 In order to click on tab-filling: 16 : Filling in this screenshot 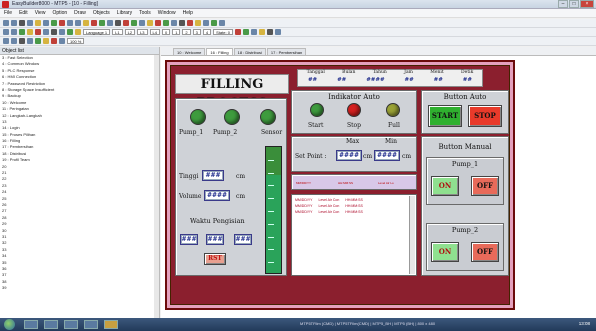, I will do `click(219, 51)`.